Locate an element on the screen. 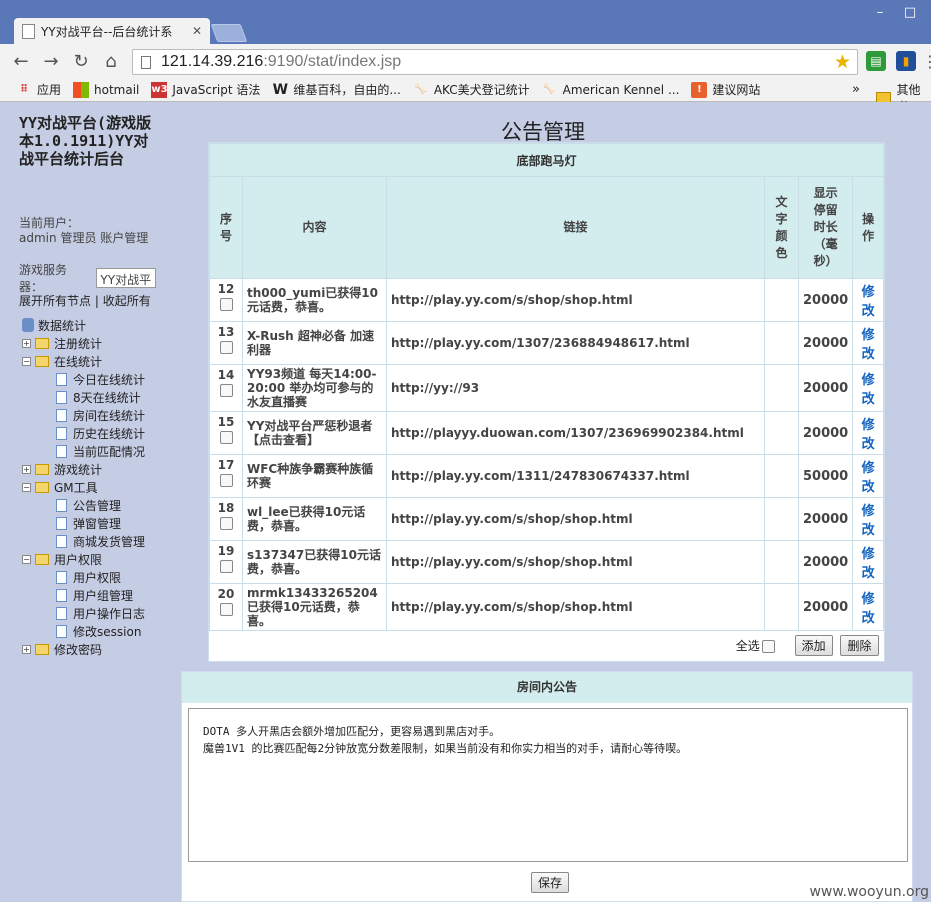  bookmark-label: JavaScript 语法 is located at coordinates (216, 90).